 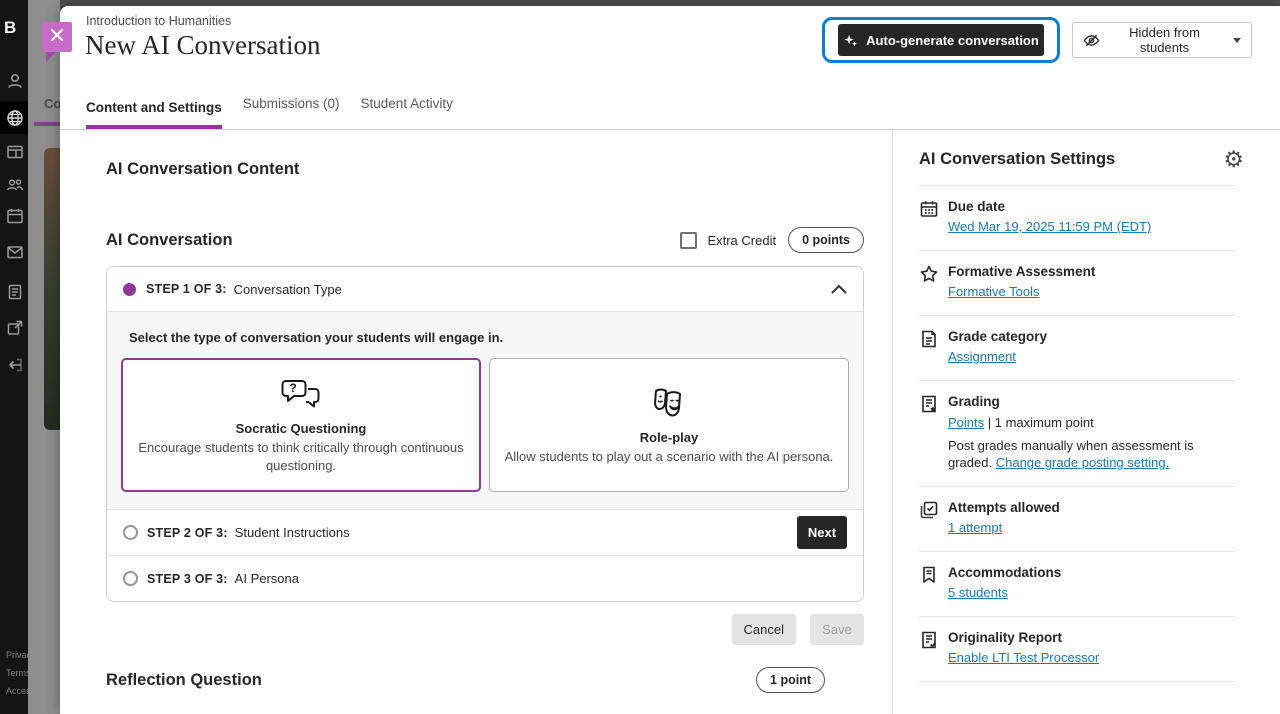 I want to click on background-tab-underline, so click(x=47, y=124).